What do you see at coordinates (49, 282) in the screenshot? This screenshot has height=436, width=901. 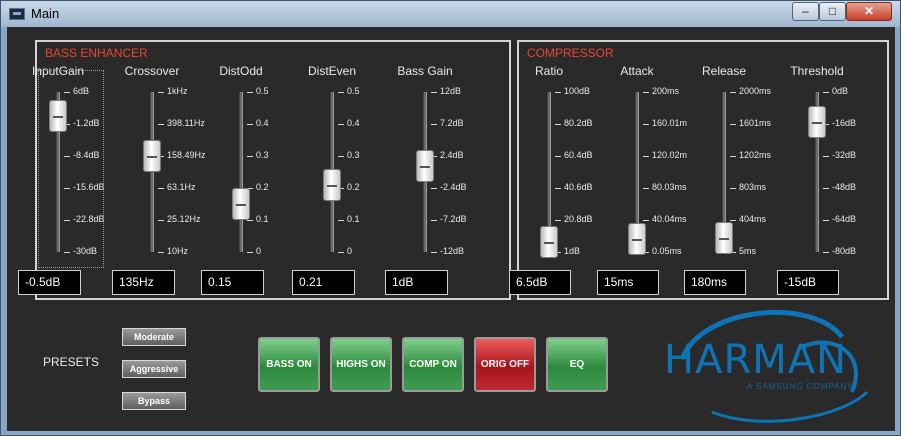 I see `inputgain-value-field: -0.5dB` at bounding box center [49, 282].